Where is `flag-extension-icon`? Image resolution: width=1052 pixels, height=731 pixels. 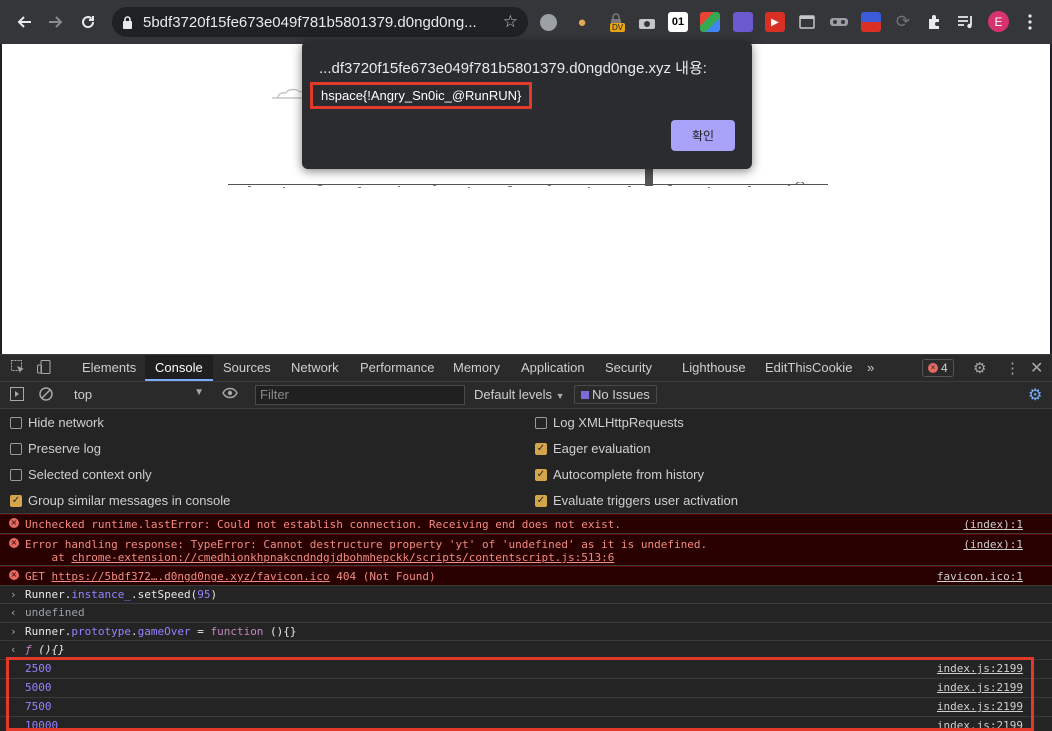
flag-extension-icon is located at coordinates (871, 22).